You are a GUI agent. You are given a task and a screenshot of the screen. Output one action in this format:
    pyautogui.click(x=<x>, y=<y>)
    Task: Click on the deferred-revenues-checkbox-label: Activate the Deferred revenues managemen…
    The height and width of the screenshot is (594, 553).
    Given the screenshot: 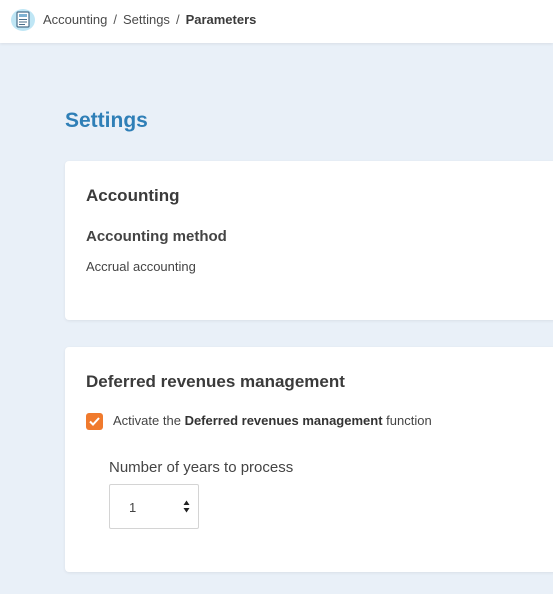 What is the action you would take?
    pyautogui.click(x=272, y=420)
    